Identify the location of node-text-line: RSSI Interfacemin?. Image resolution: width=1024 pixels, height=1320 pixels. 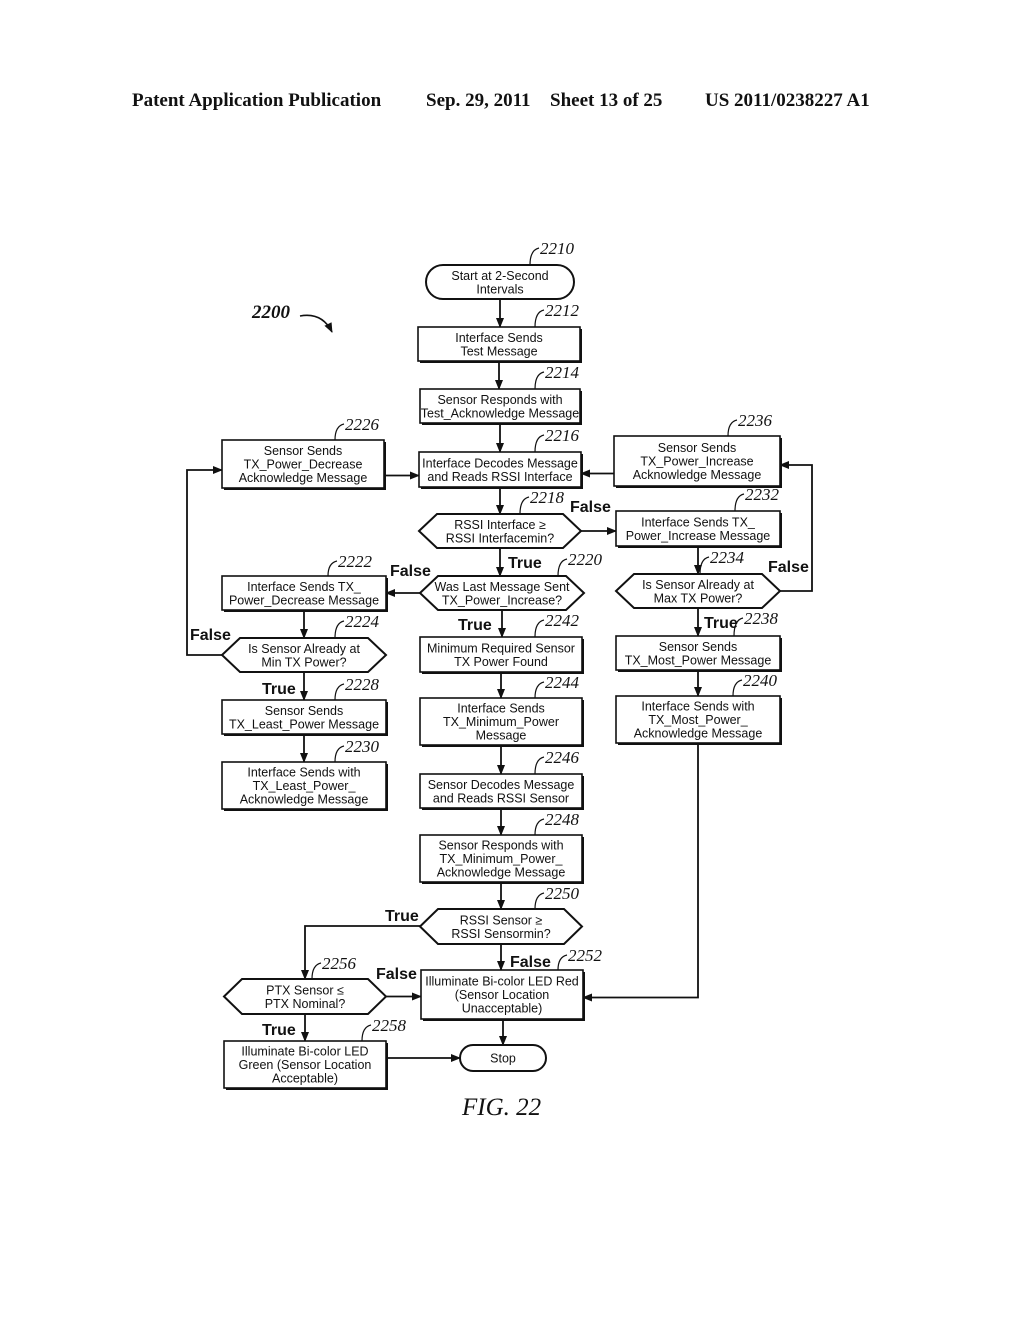
(500, 538).